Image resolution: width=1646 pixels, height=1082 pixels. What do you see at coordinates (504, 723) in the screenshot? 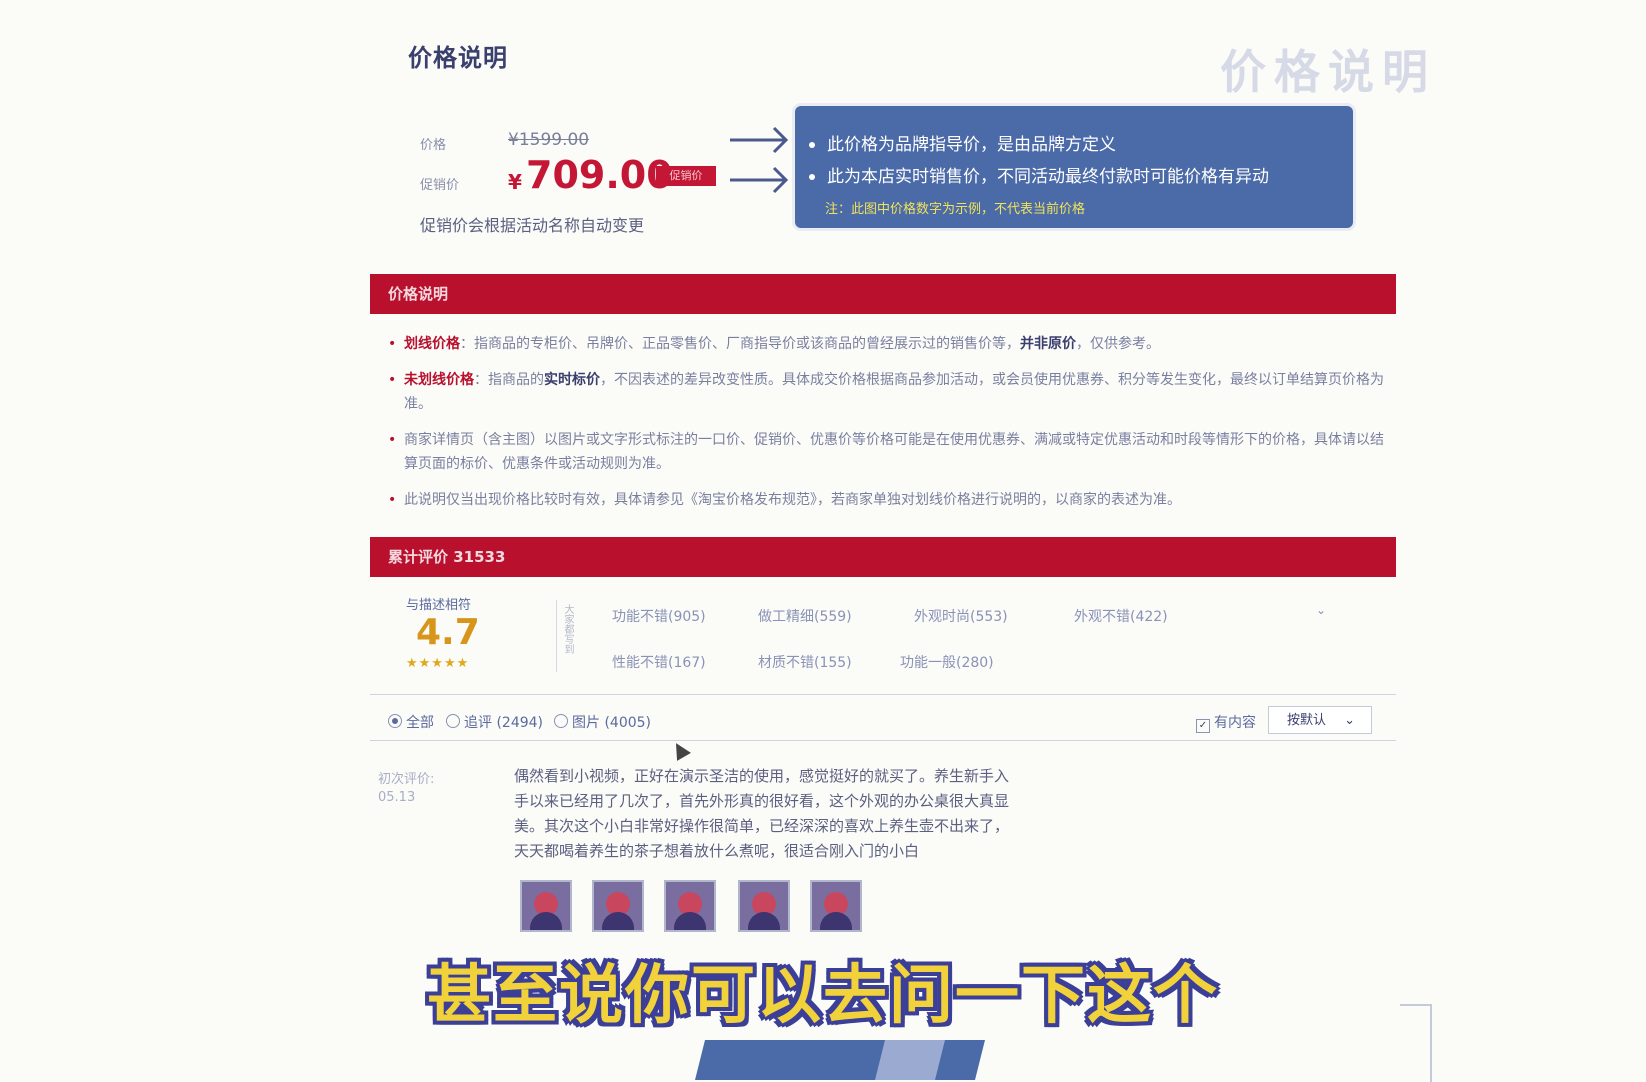
I see `filter-append-label: 追评 (2494)` at bounding box center [504, 723].